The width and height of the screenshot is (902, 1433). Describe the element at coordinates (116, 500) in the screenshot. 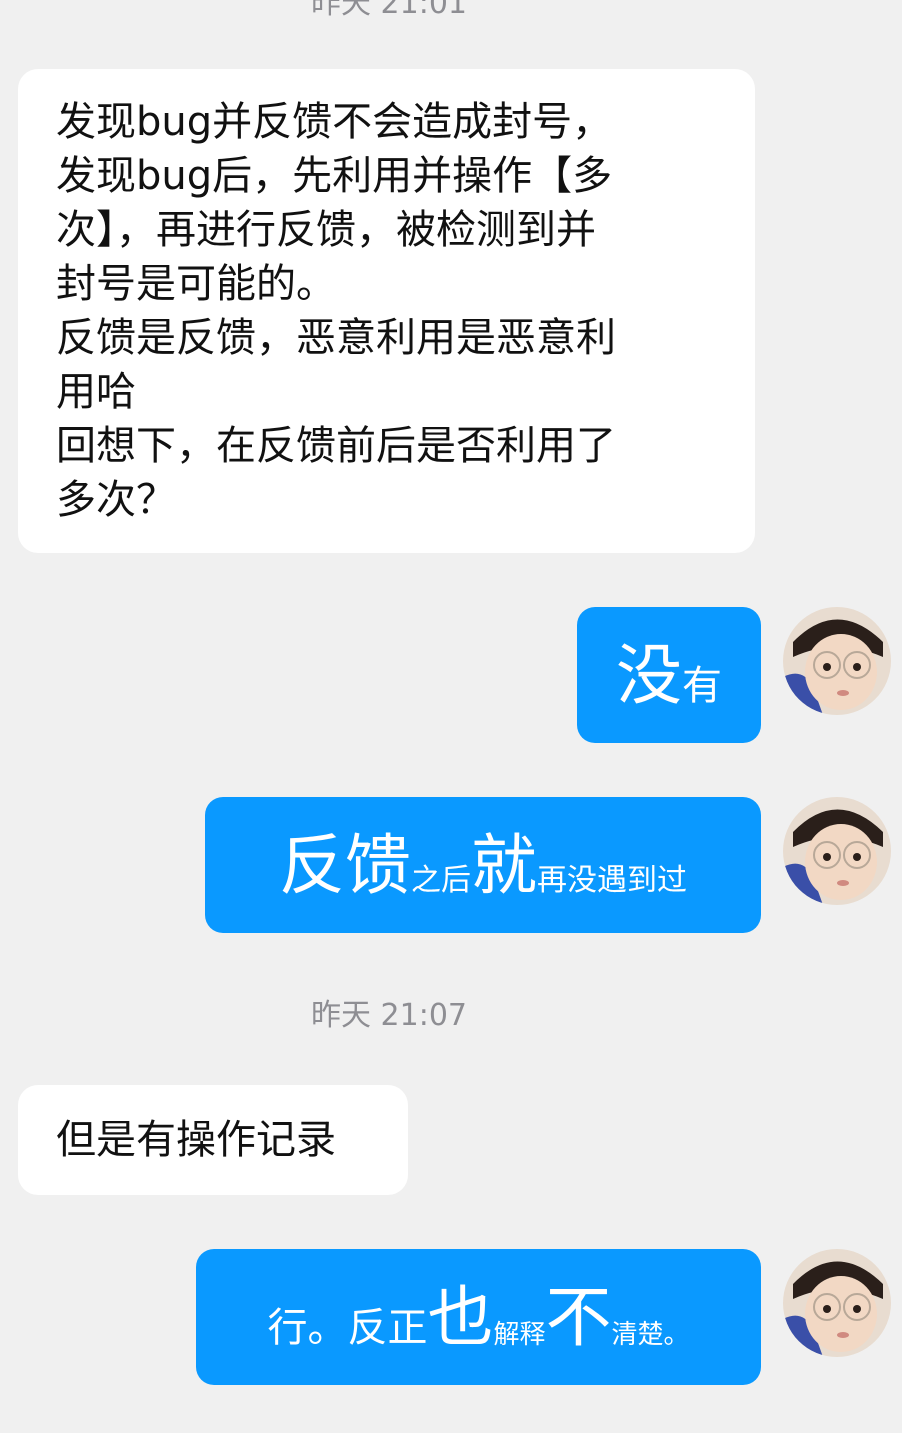

I see `message-line: 多次？` at that location.